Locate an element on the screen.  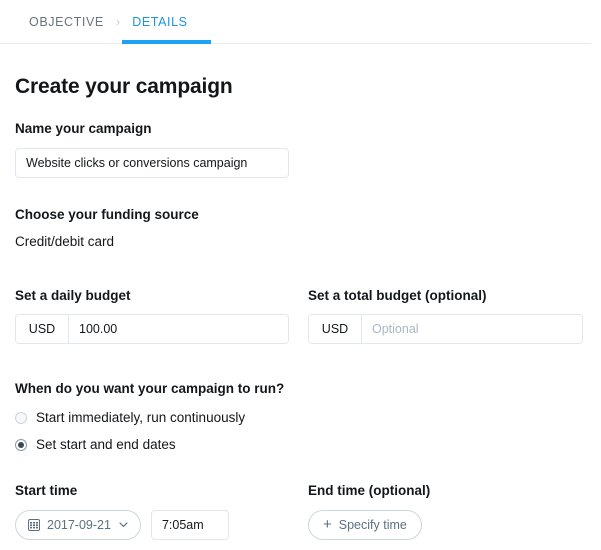
start-time-controls: 2017-09-21 is located at coordinates (161, 524).